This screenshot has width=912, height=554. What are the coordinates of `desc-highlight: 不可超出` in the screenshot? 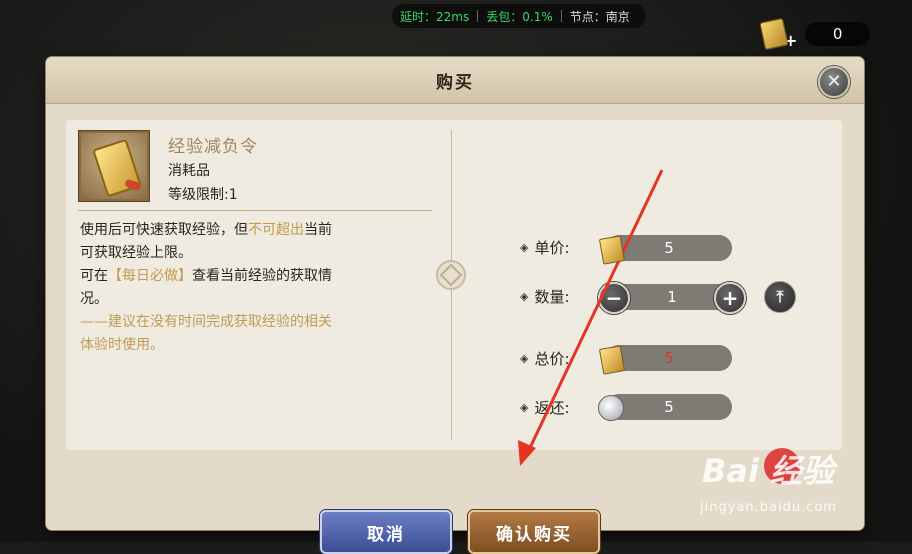 It's located at (276, 230).